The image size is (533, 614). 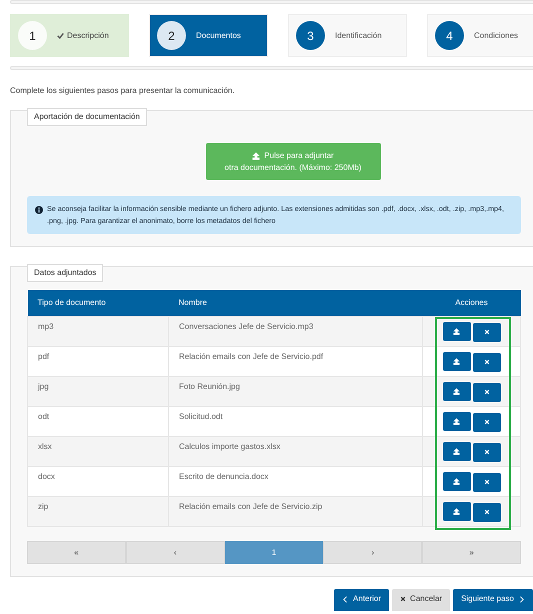 What do you see at coordinates (449, 35) in the screenshot?
I see `step-number: 4` at bounding box center [449, 35].